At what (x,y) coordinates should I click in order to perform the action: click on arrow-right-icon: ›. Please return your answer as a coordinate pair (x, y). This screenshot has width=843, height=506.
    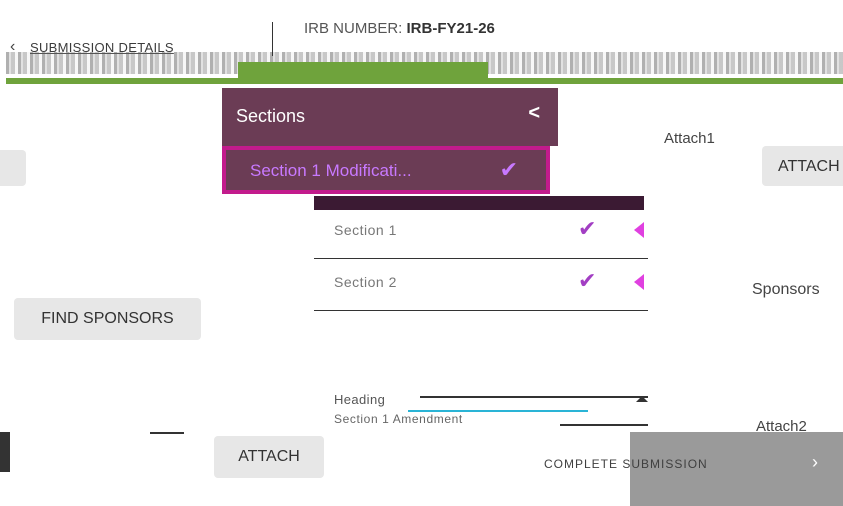
    Looking at the image, I should click on (815, 462).